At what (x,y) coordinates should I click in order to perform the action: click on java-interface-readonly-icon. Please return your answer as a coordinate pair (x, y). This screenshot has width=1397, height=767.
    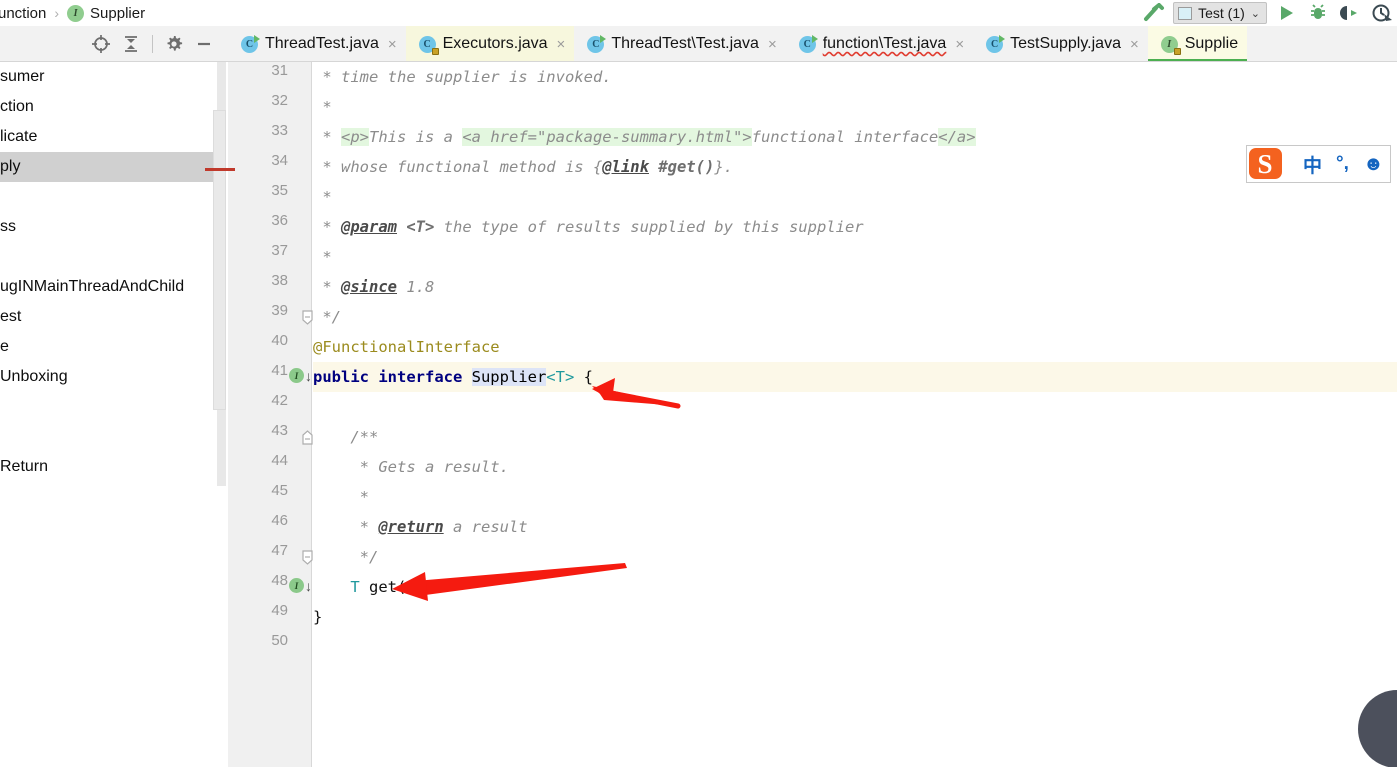
    Looking at the image, I should click on (1170, 45).